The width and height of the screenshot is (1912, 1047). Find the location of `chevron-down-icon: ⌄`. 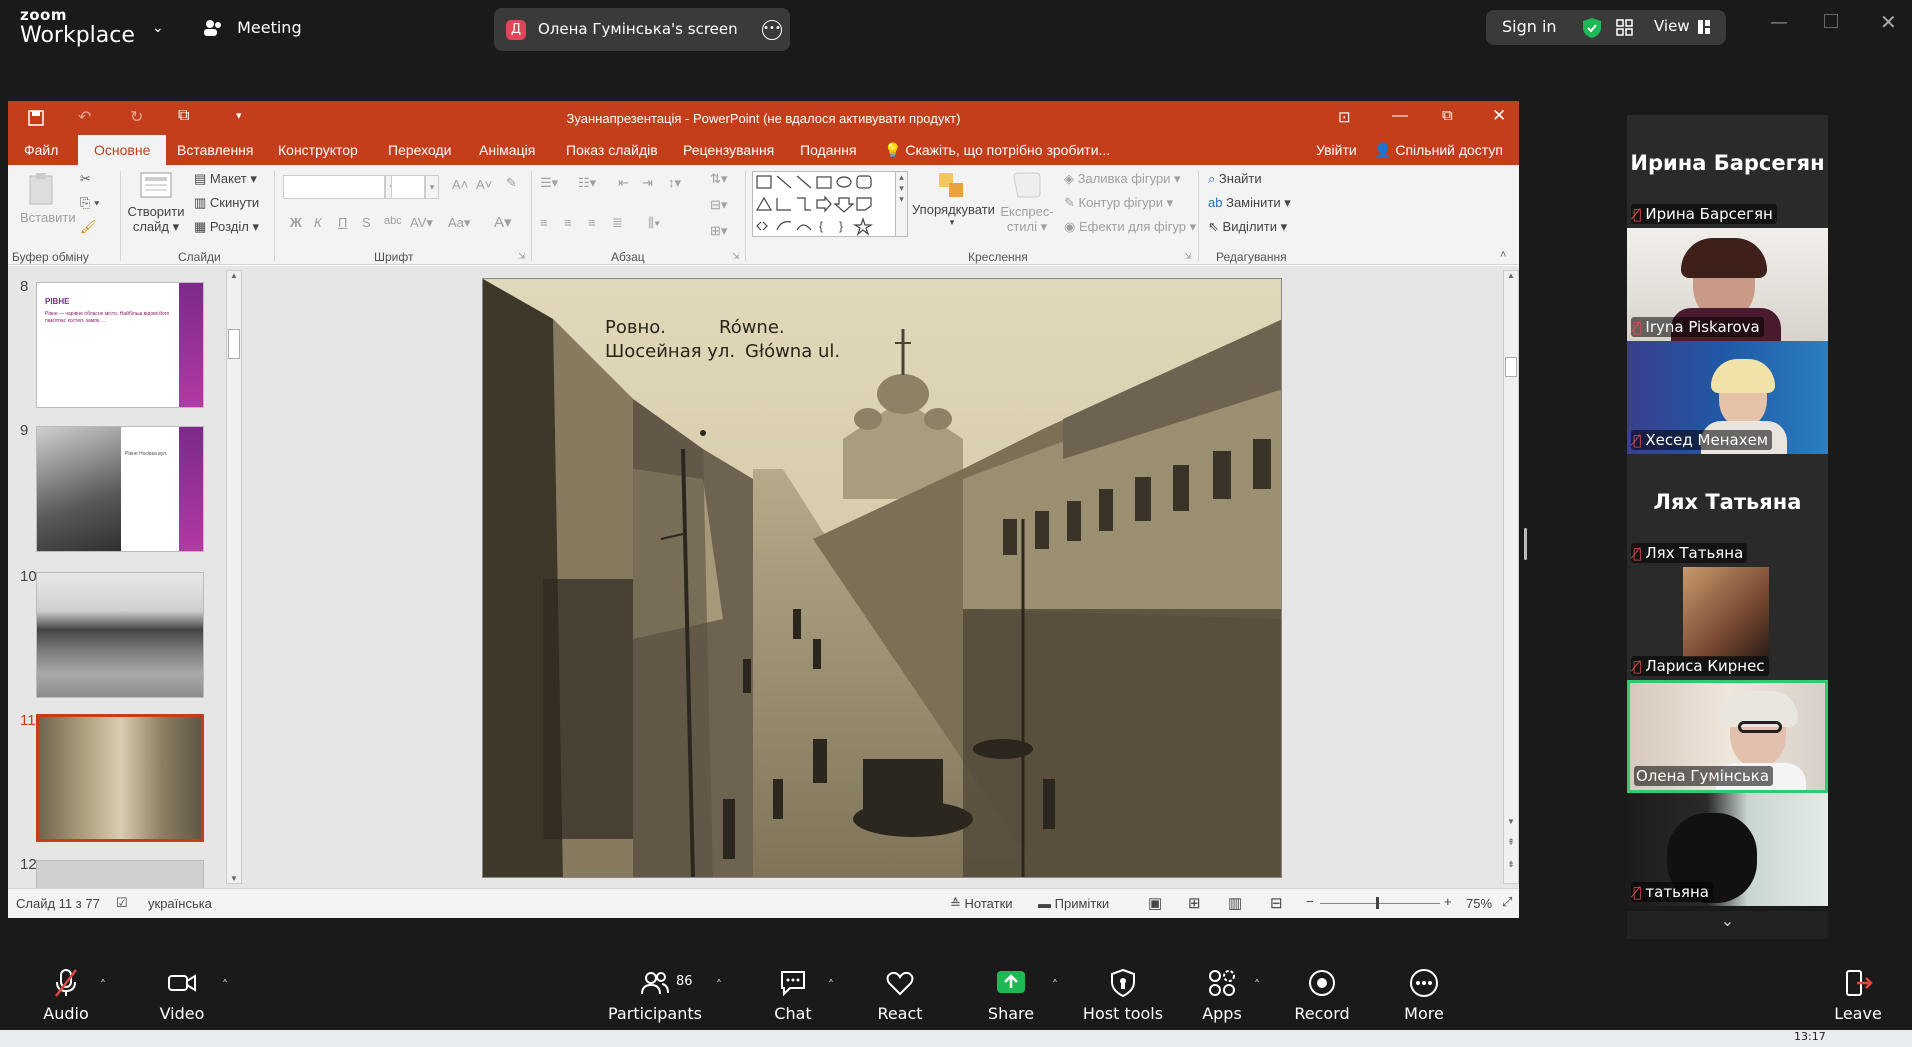

chevron-down-icon: ⌄ is located at coordinates (158, 28).